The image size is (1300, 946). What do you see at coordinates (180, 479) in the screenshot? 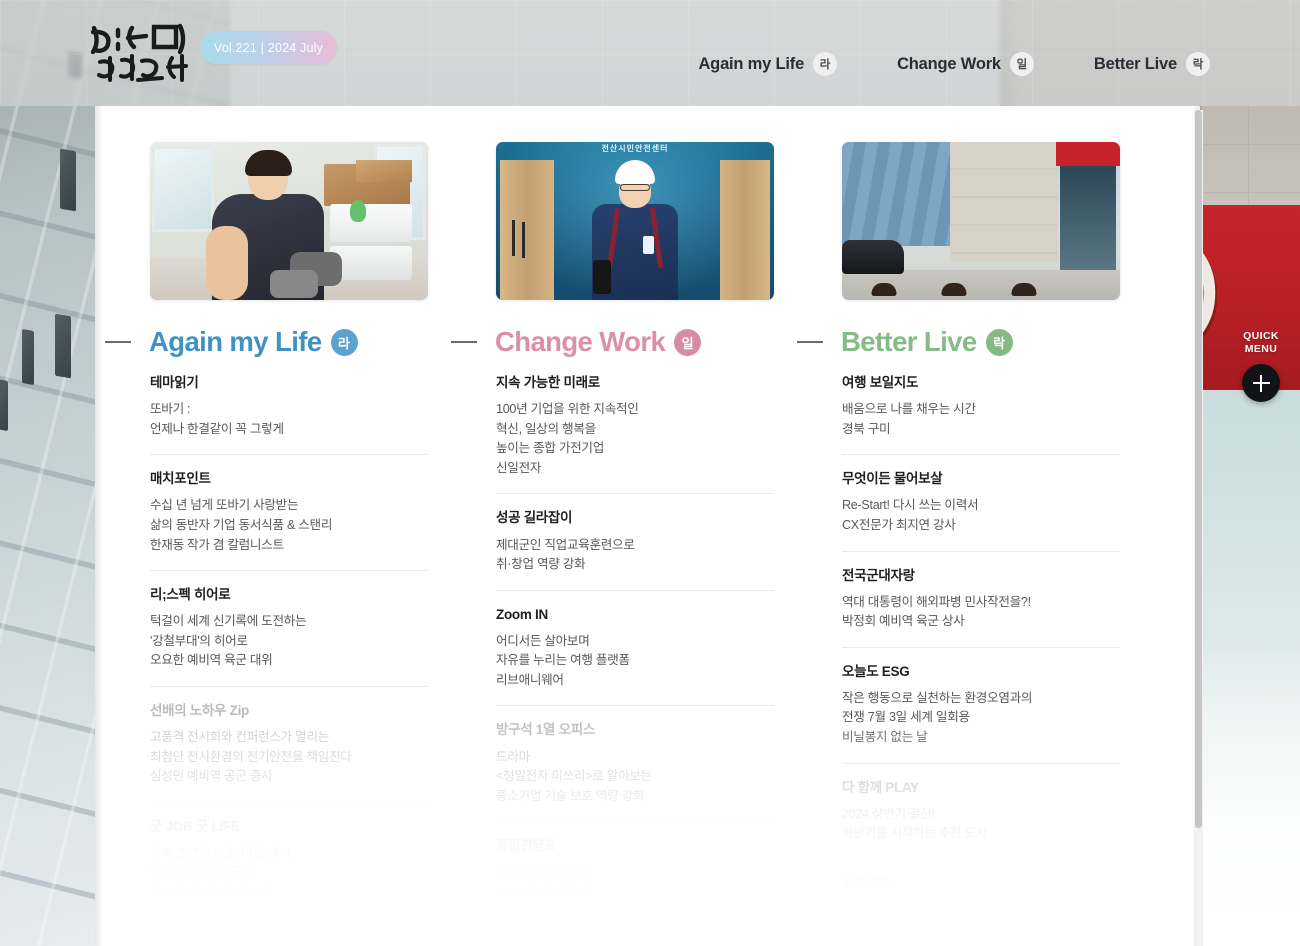
I see `article-title: 매치포인트` at bounding box center [180, 479].